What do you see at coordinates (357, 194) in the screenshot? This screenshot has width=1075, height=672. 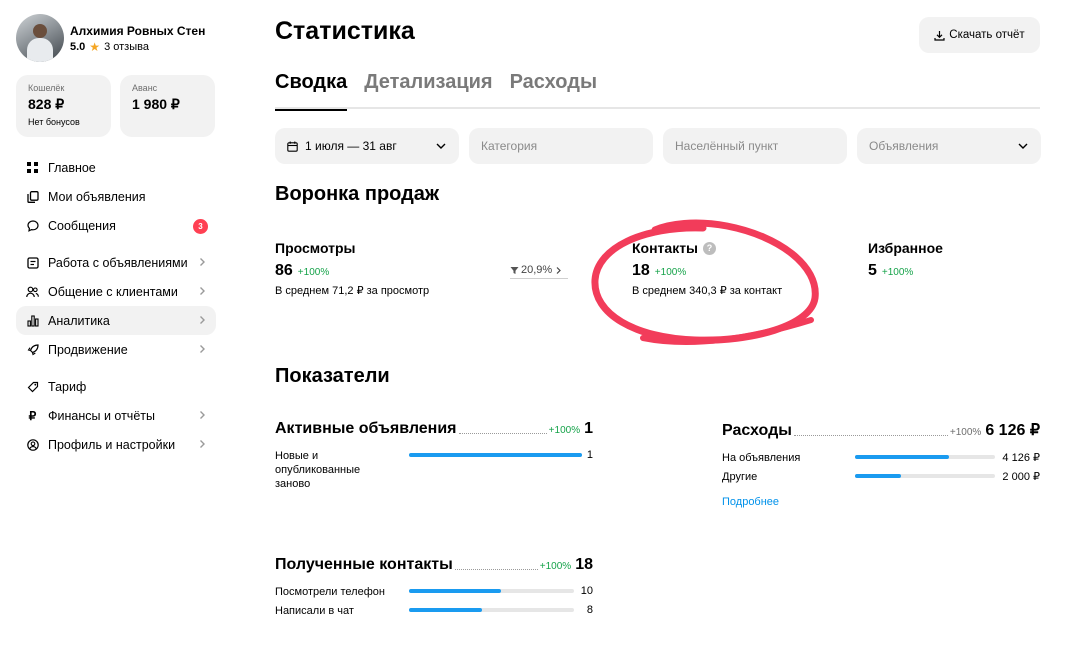 I see `funnel-title: Воронка продаж` at bounding box center [357, 194].